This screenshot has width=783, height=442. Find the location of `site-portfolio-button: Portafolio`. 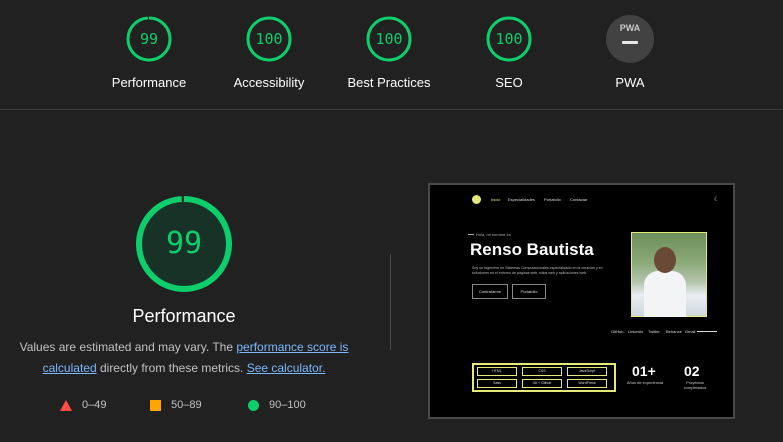

site-portfolio-button: Portafolio is located at coordinates (529, 291).